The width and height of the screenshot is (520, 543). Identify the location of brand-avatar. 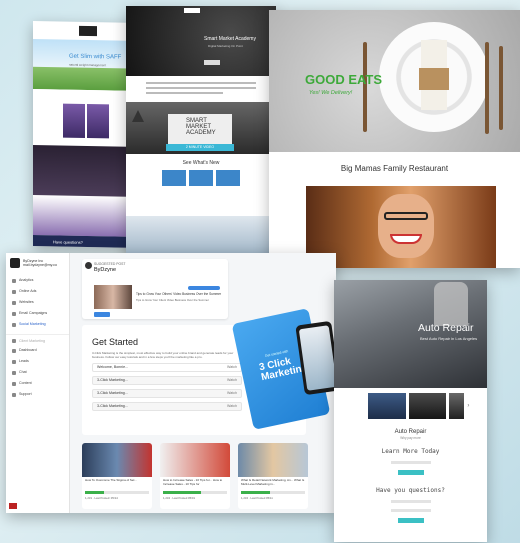
(15, 263).